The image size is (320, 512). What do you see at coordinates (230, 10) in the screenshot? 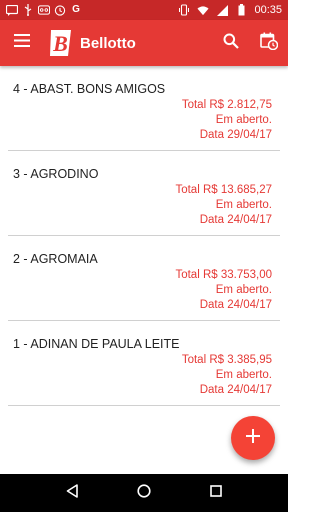
I see `status-right-icons: 00:35` at bounding box center [230, 10].